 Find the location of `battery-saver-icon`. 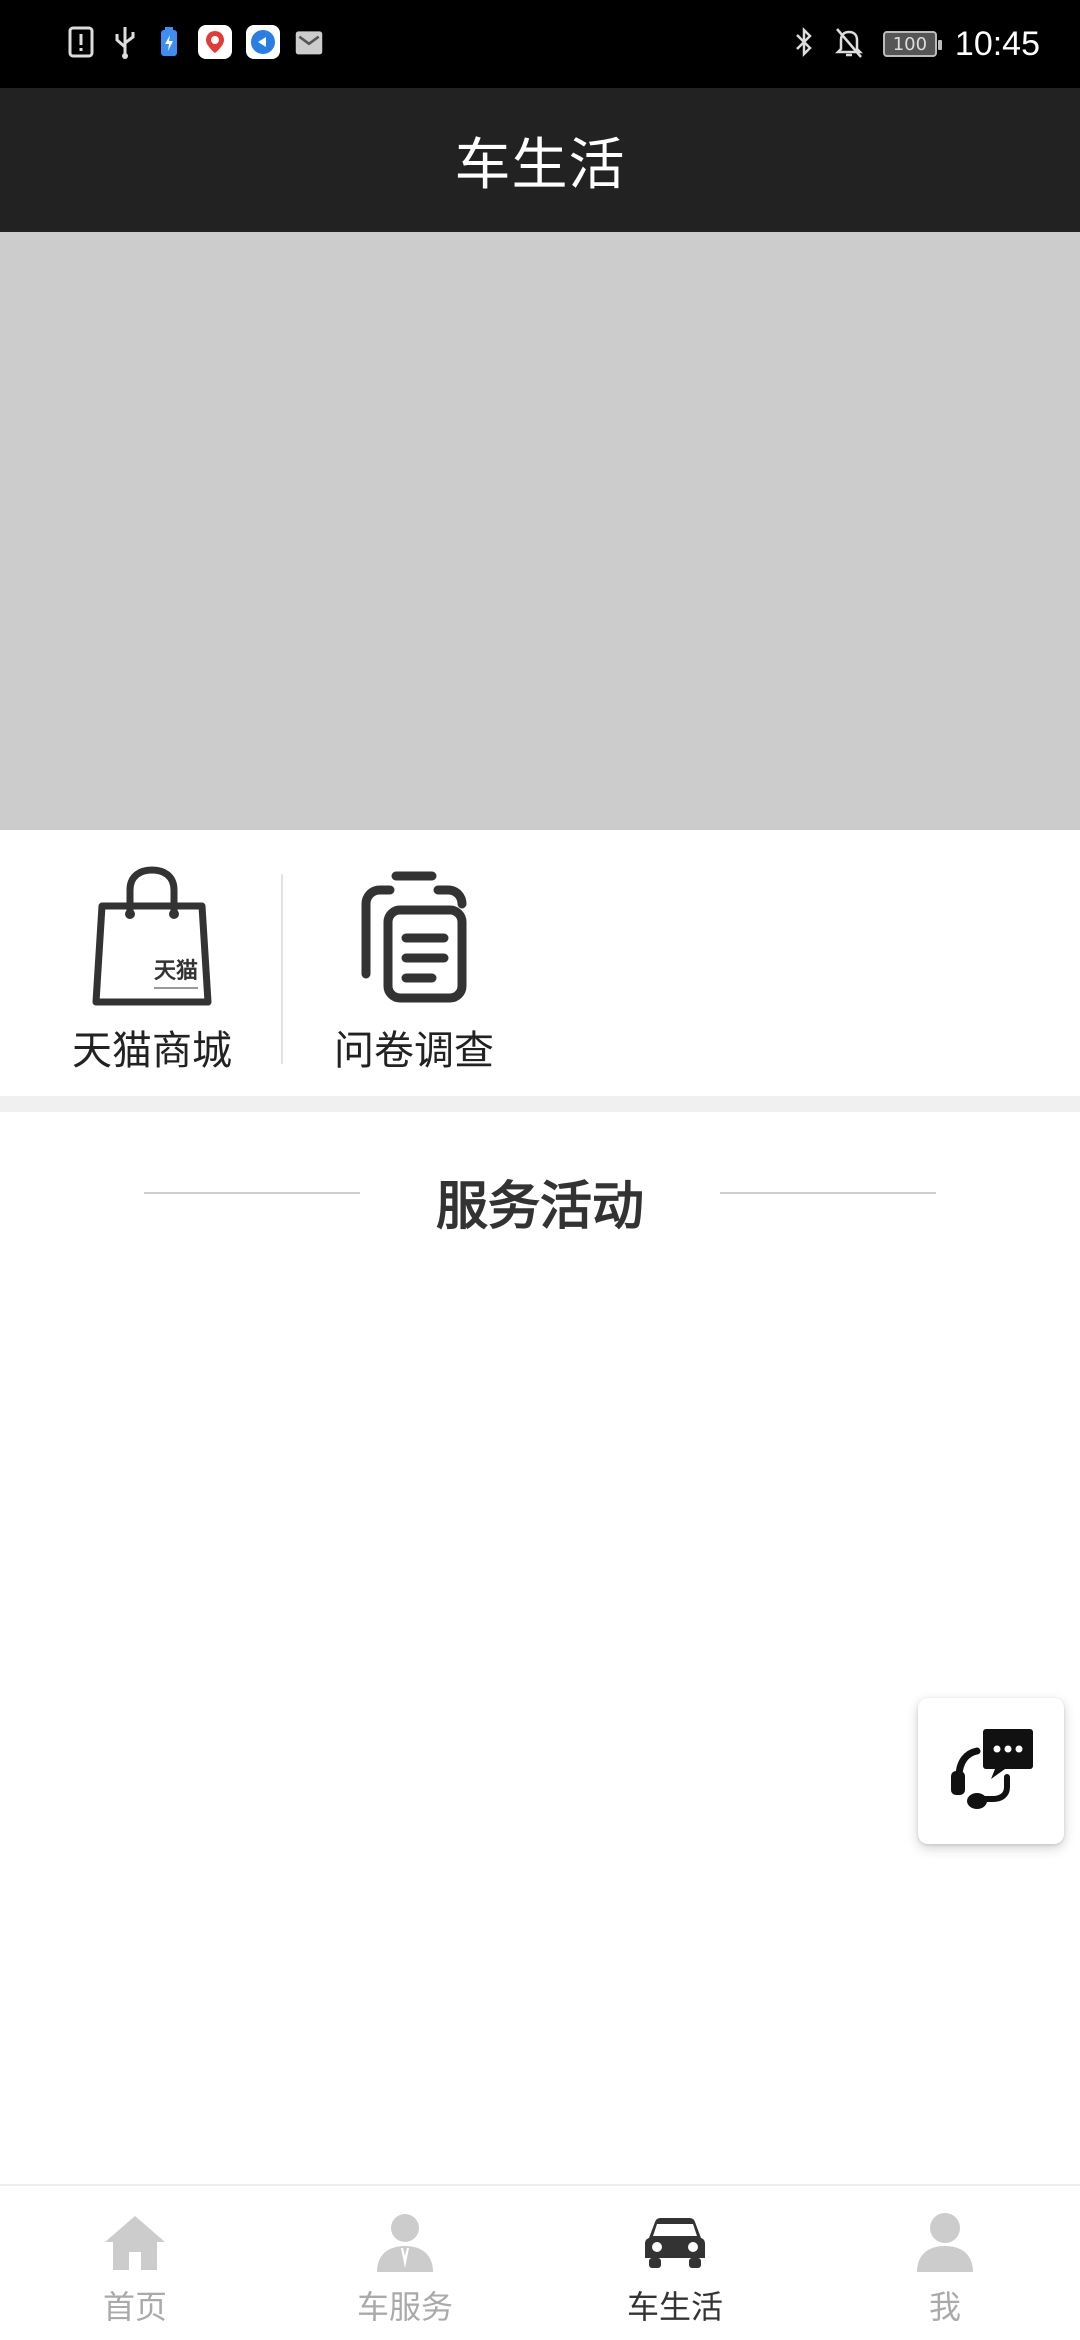

battery-saver-icon is located at coordinates (169, 42).